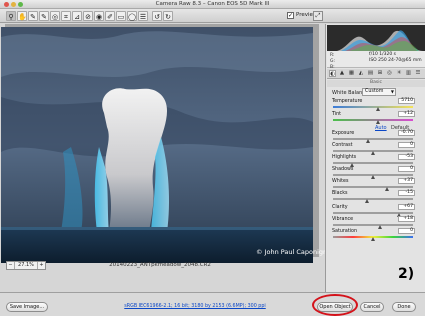 Image resolution: width=425 pixels, height=316 pixels. Describe the element at coordinates (373, 139) in the screenshot. I see `slider-track-exposure` at that location.